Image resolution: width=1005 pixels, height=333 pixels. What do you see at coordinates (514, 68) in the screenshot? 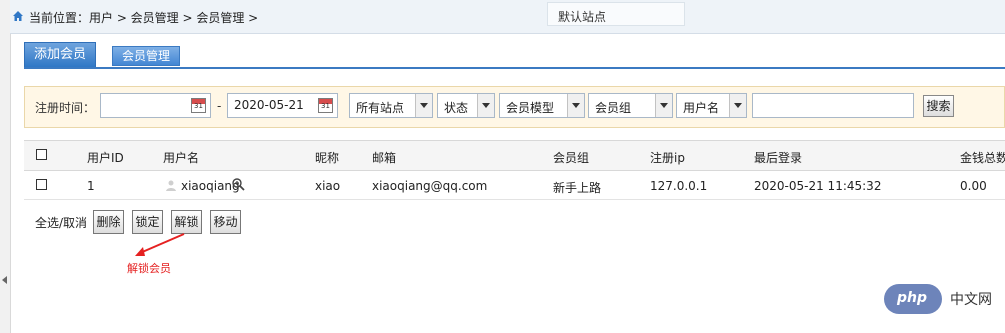
I see `tab-underline` at bounding box center [514, 68].